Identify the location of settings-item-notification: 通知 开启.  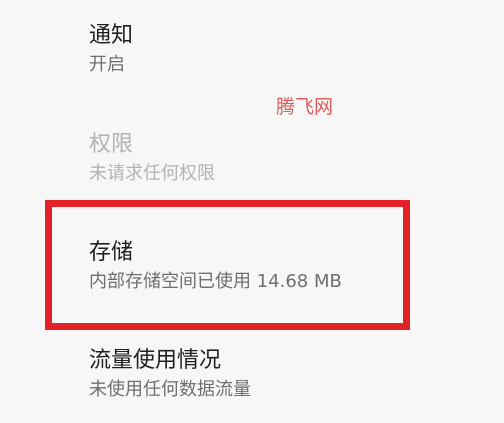
(289, 49).